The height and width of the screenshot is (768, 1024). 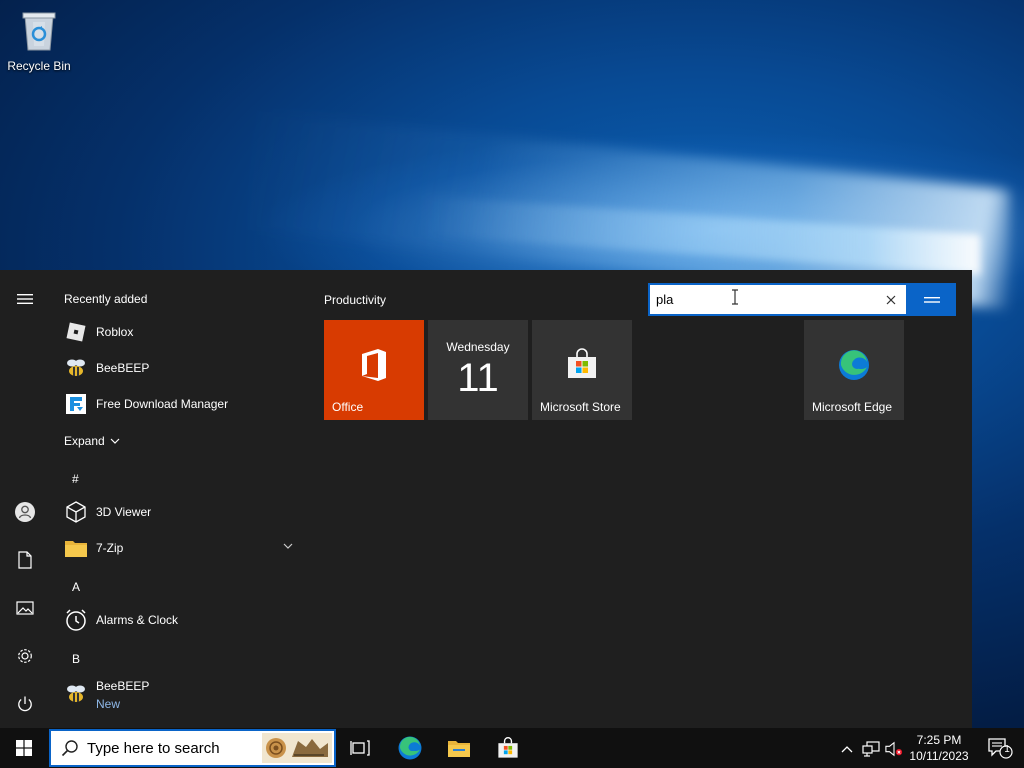 What do you see at coordinates (106, 299) in the screenshot?
I see `recently-added-header: Recently added` at bounding box center [106, 299].